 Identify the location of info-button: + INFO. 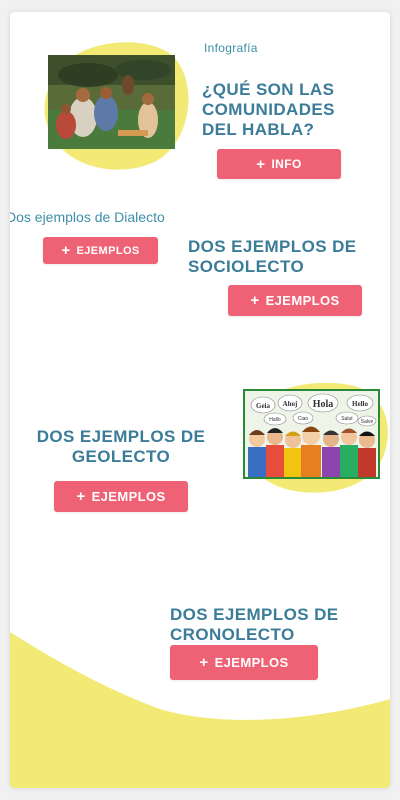
(279, 164).